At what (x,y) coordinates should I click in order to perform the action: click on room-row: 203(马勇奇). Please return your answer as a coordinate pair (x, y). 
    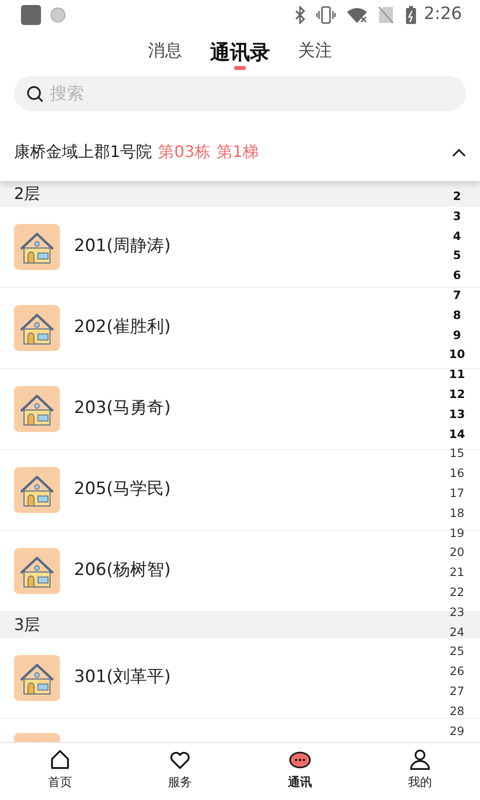
    Looking at the image, I should click on (218, 409).